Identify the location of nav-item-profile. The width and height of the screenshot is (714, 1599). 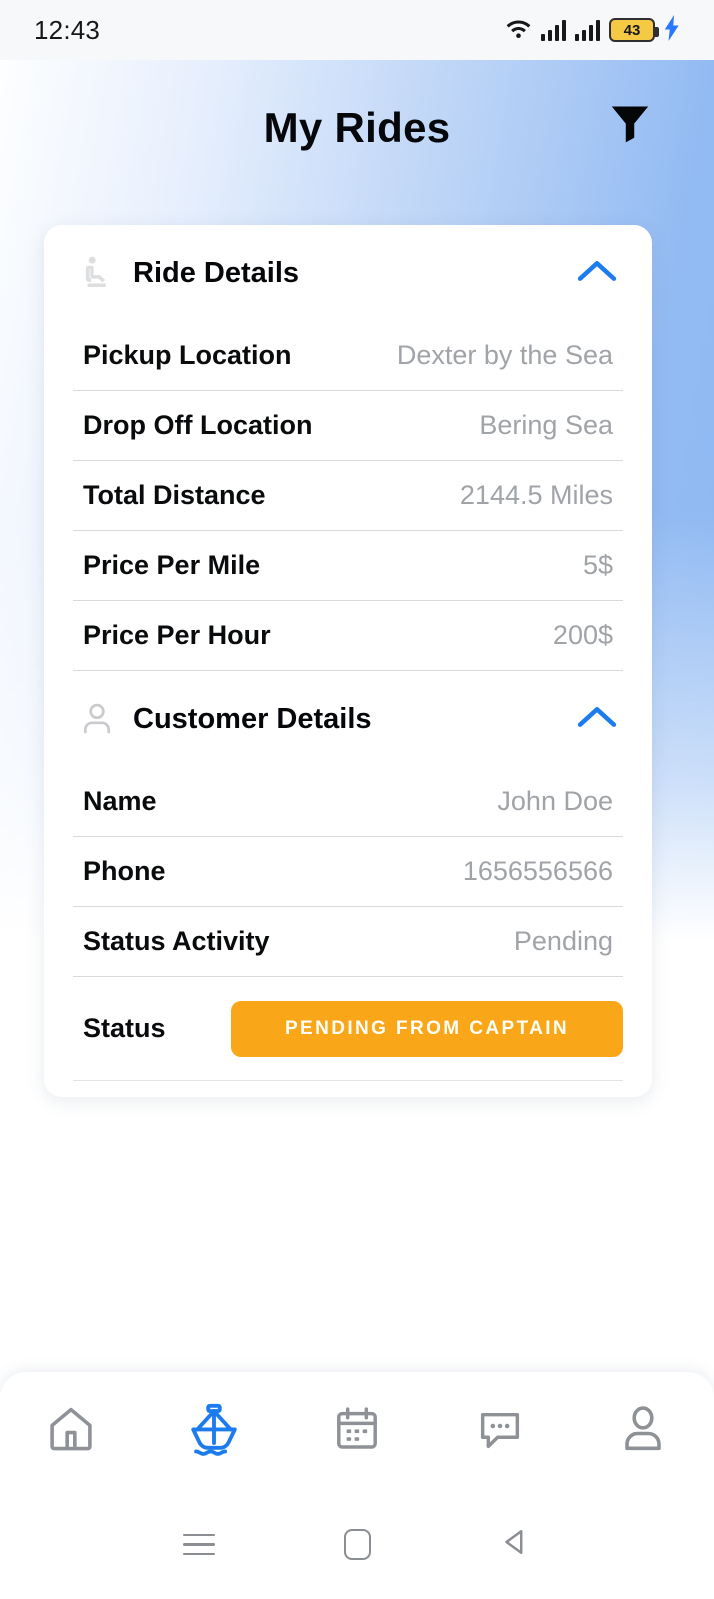
(643, 1431).